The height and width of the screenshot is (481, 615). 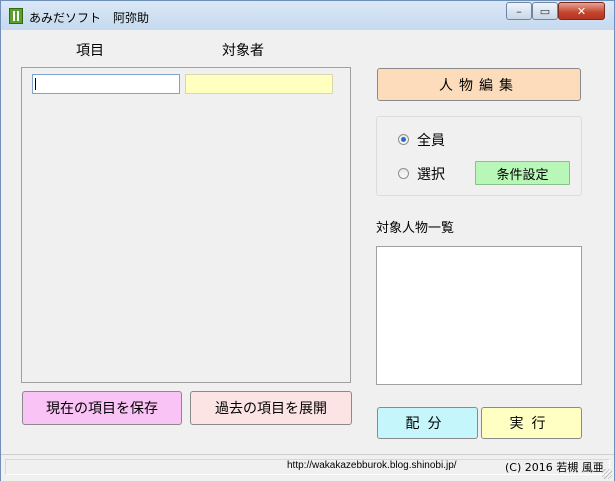 What do you see at coordinates (479, 84) in the screenshot?
I see `person-edit-button: 人物編集` at bounding box center [479, 84].